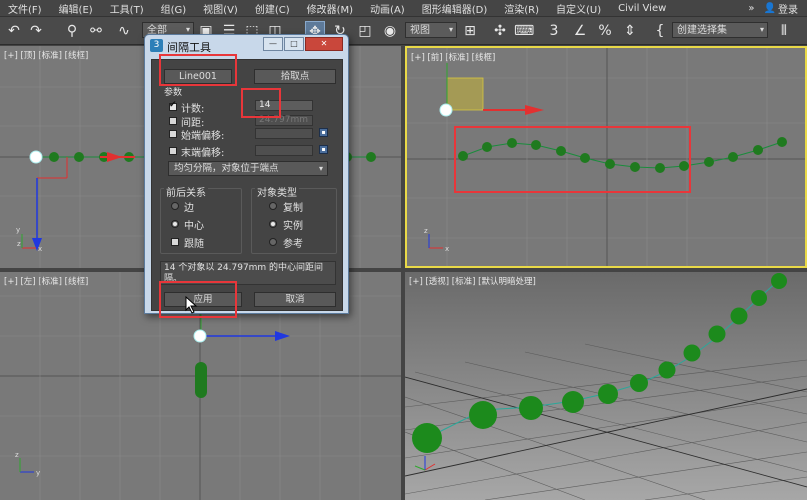  What do you see at coordinates (365, 31) in the screenshot?
I see `select-scale-icon: ◰` at bounding box center [365, 31].